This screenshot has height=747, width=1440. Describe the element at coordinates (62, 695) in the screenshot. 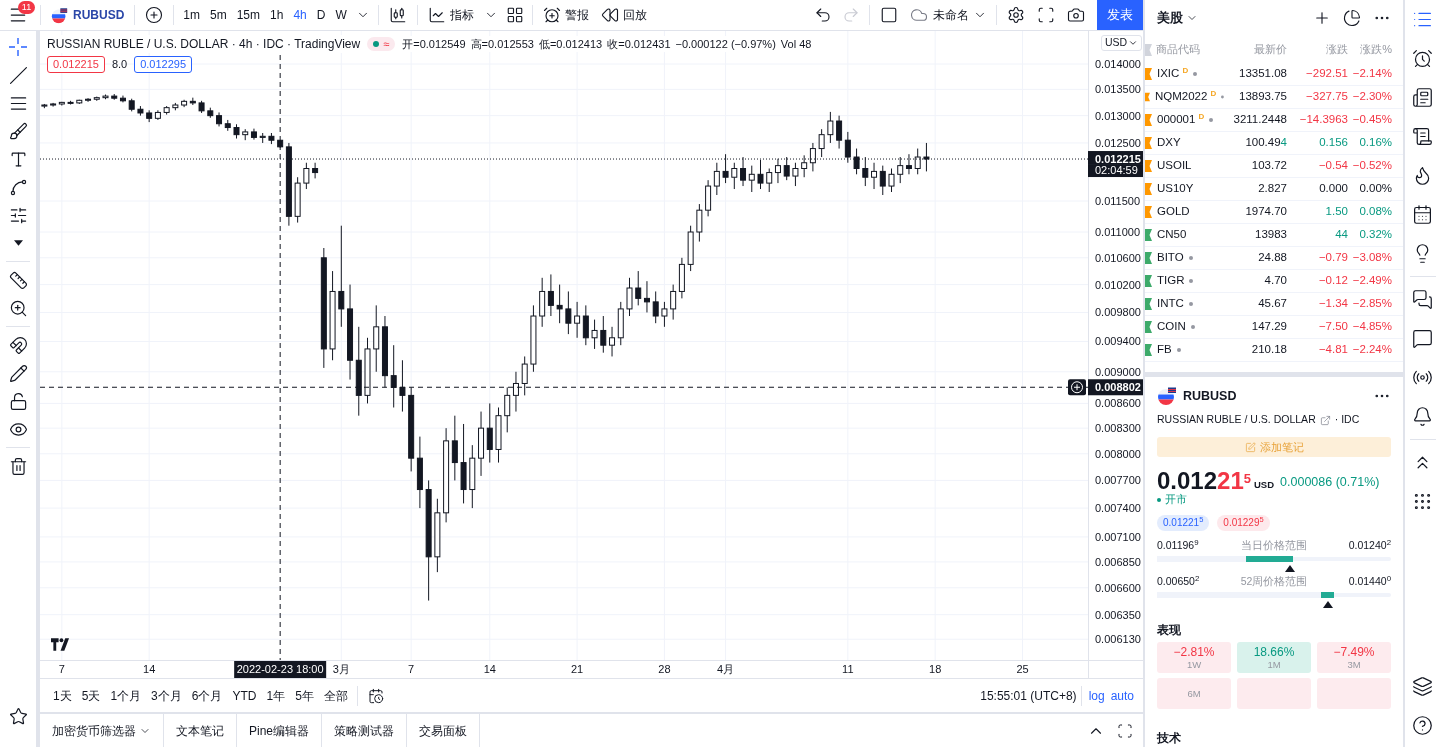

I see `range-button: 1天` at that location.